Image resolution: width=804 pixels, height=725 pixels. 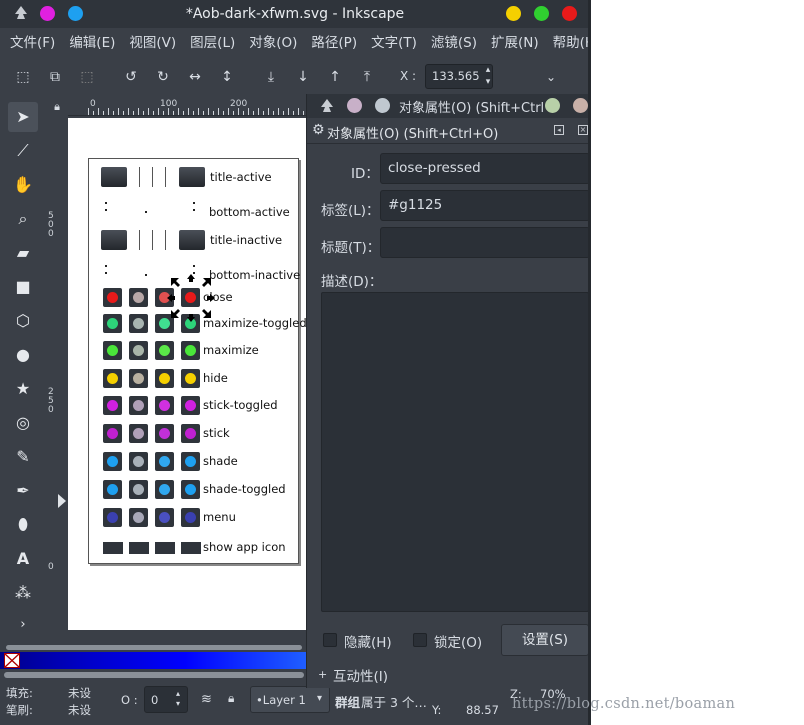 What do you see at coordinates (367, 77) in the screenshot?
I see `raise-top-icon: ⤒` at bounding box center [367, 77].